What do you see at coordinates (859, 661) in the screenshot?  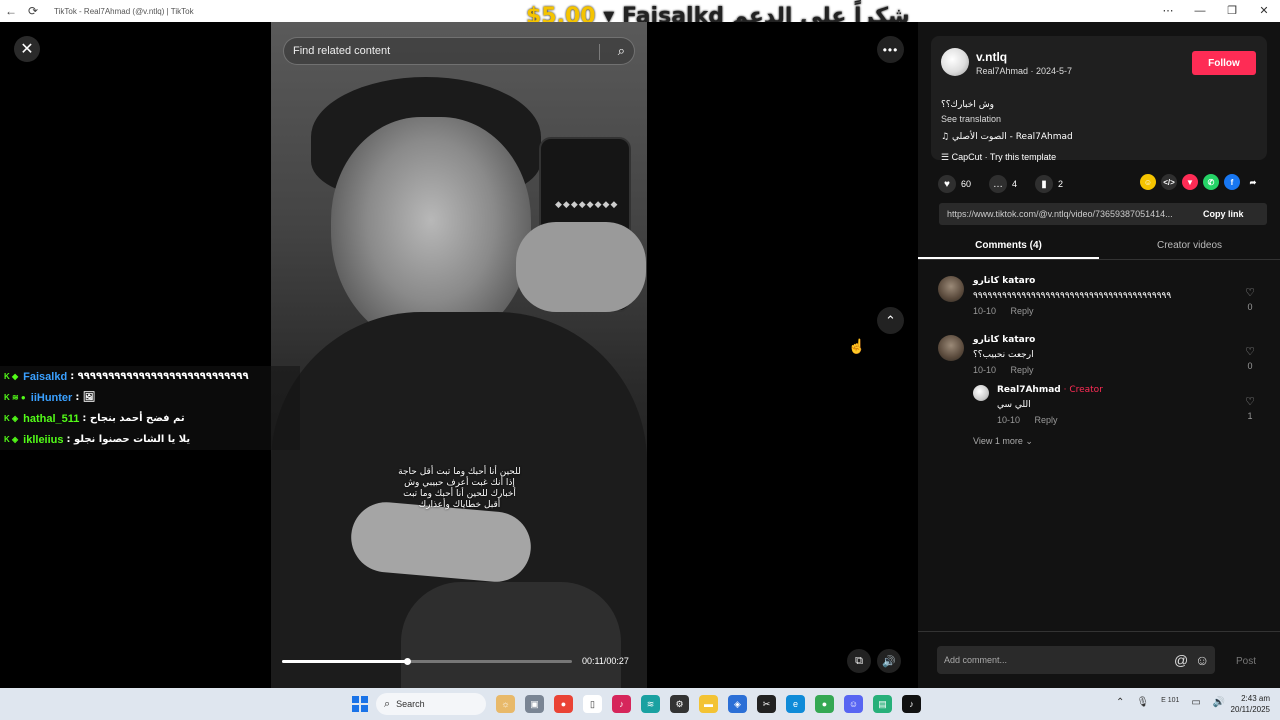 I see `floating-player-icon: ⧉` at bounding box center [859, 661].